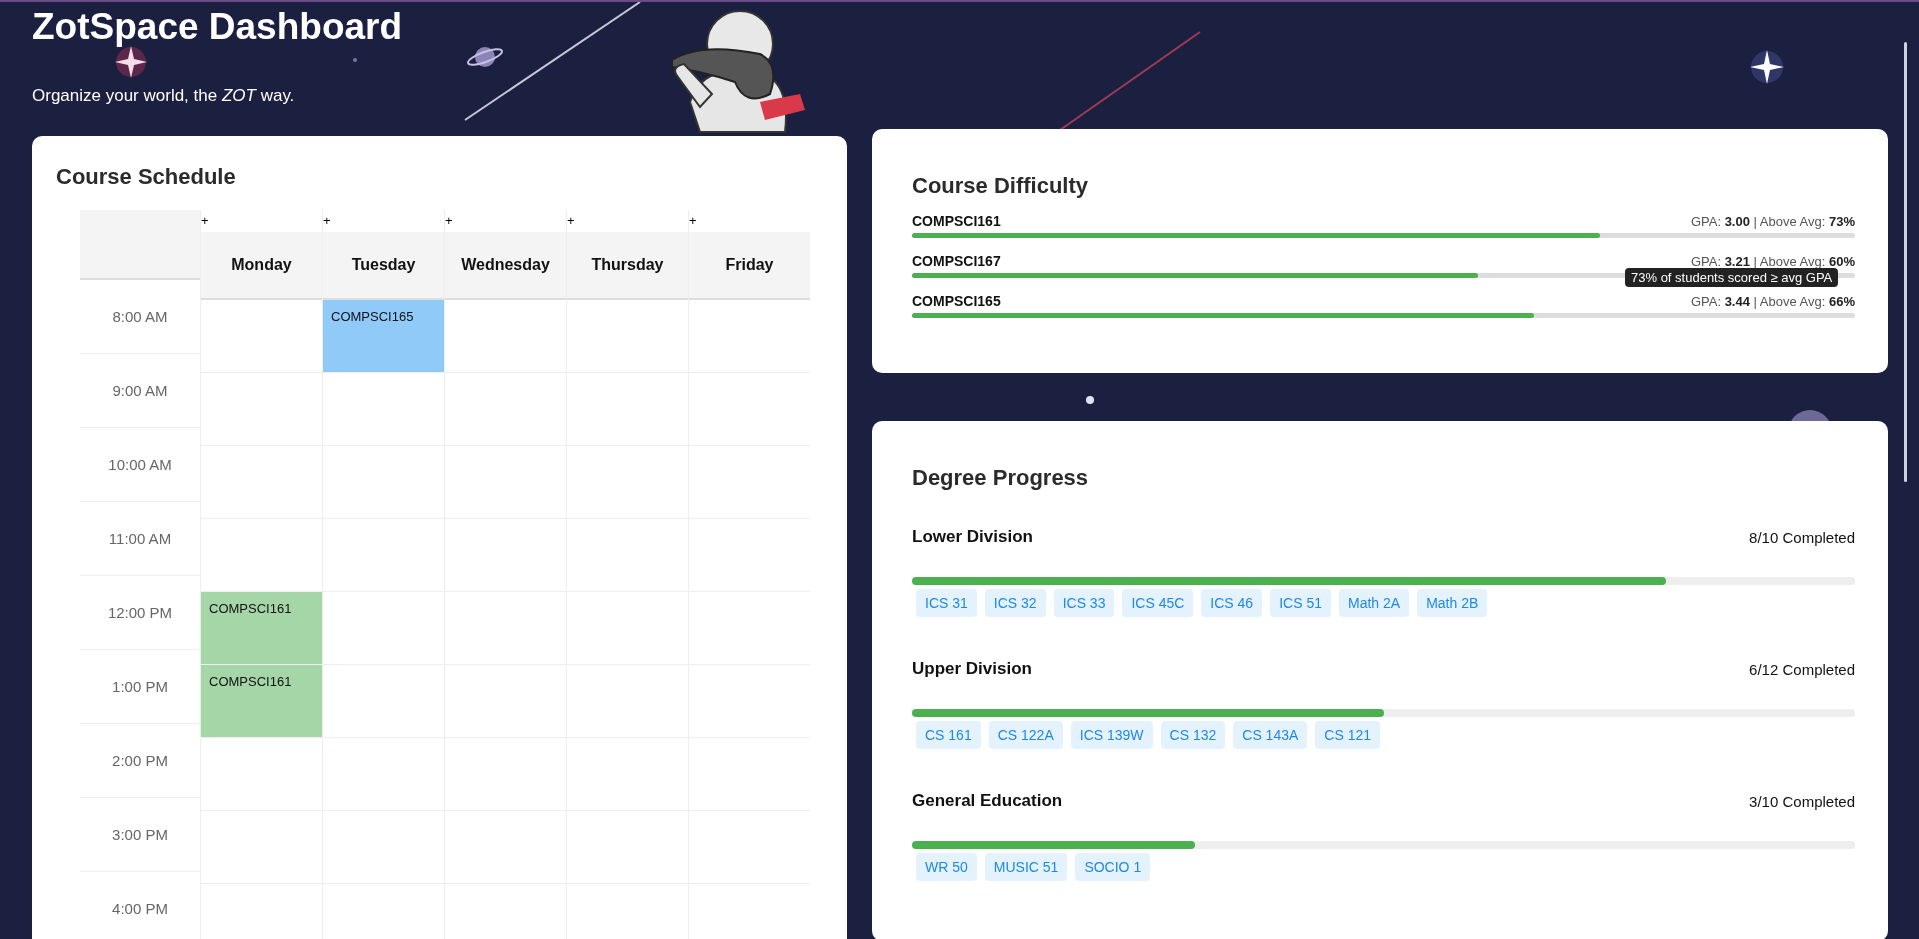 The width and height of the screenshot is (1919, 939). I want to click on card-title: Course Schedule, so click(146, 177).